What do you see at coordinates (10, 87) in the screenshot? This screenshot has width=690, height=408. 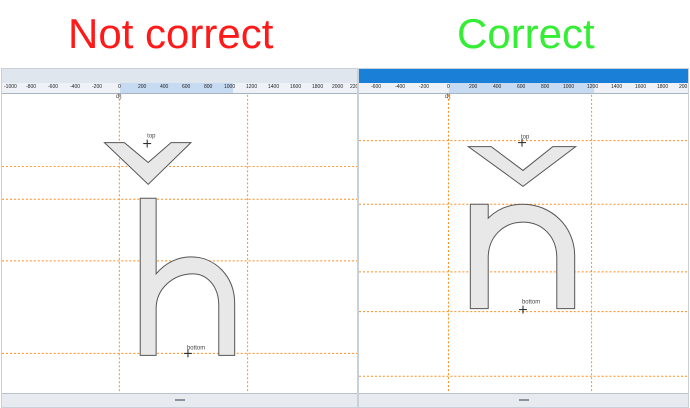 I see `ruler-tick: -1000` at bounding box center [10, 87].